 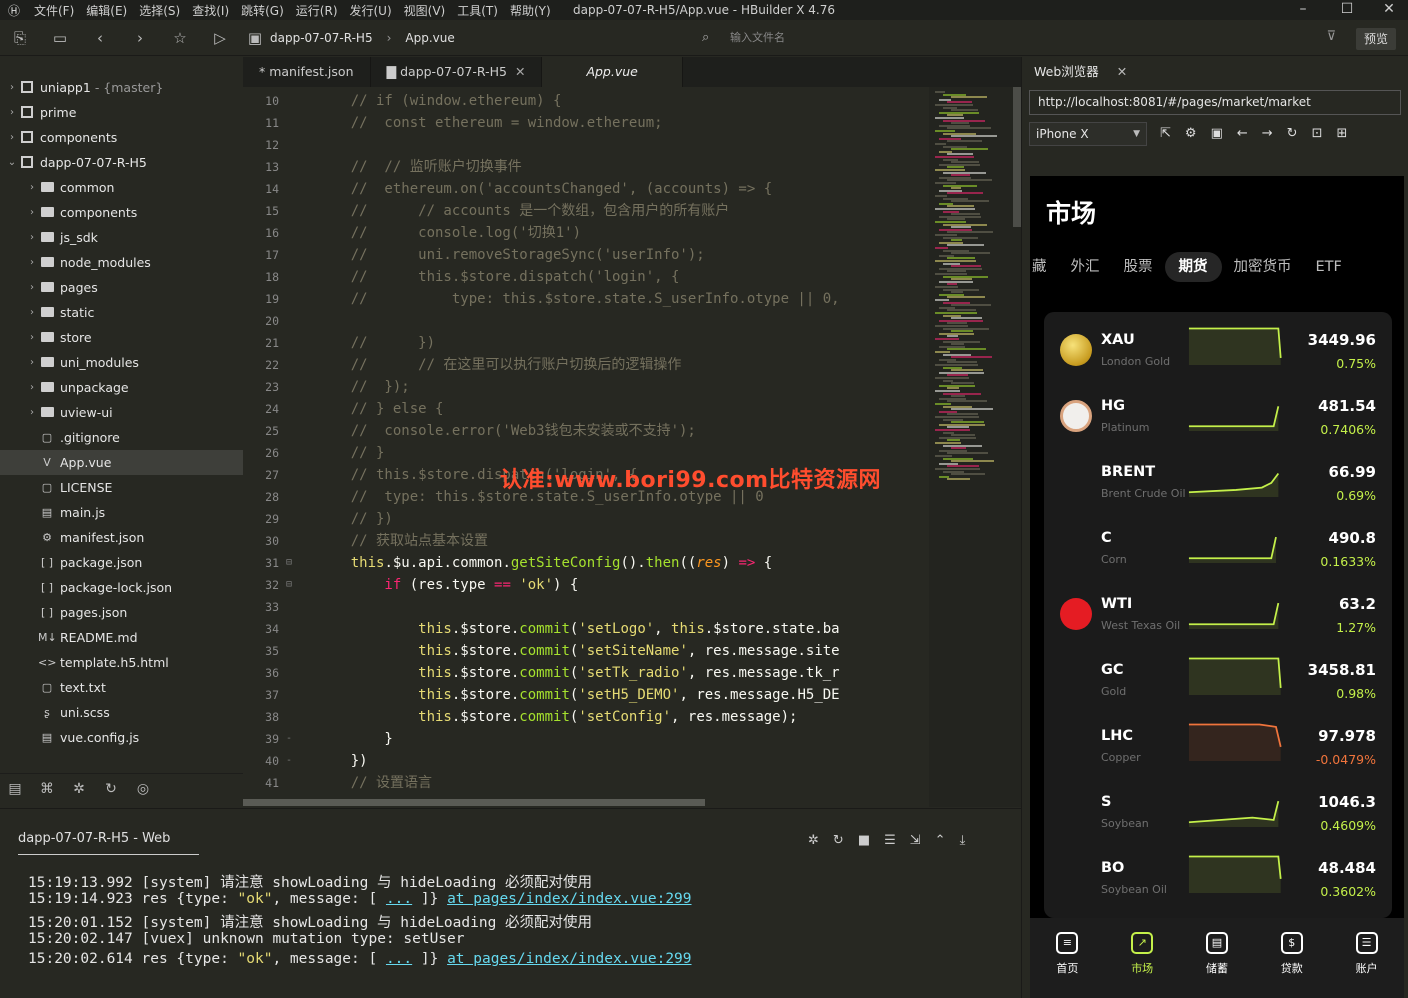 What do you see at coordinates (121, 462) in the screenshot?
I see `tree-item: V App.vue` at bounding box center [121, 462].